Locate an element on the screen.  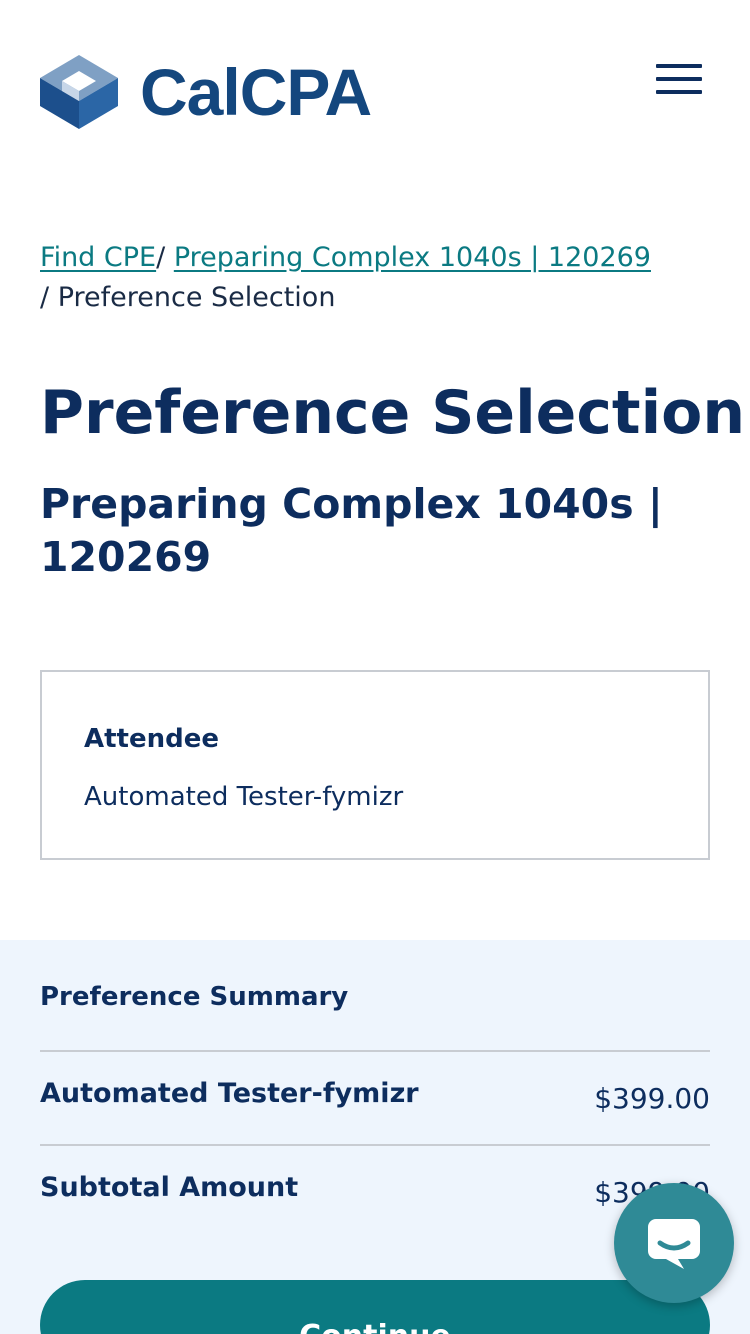
hamburger-menu-icon is located at coordinates (679, 80).